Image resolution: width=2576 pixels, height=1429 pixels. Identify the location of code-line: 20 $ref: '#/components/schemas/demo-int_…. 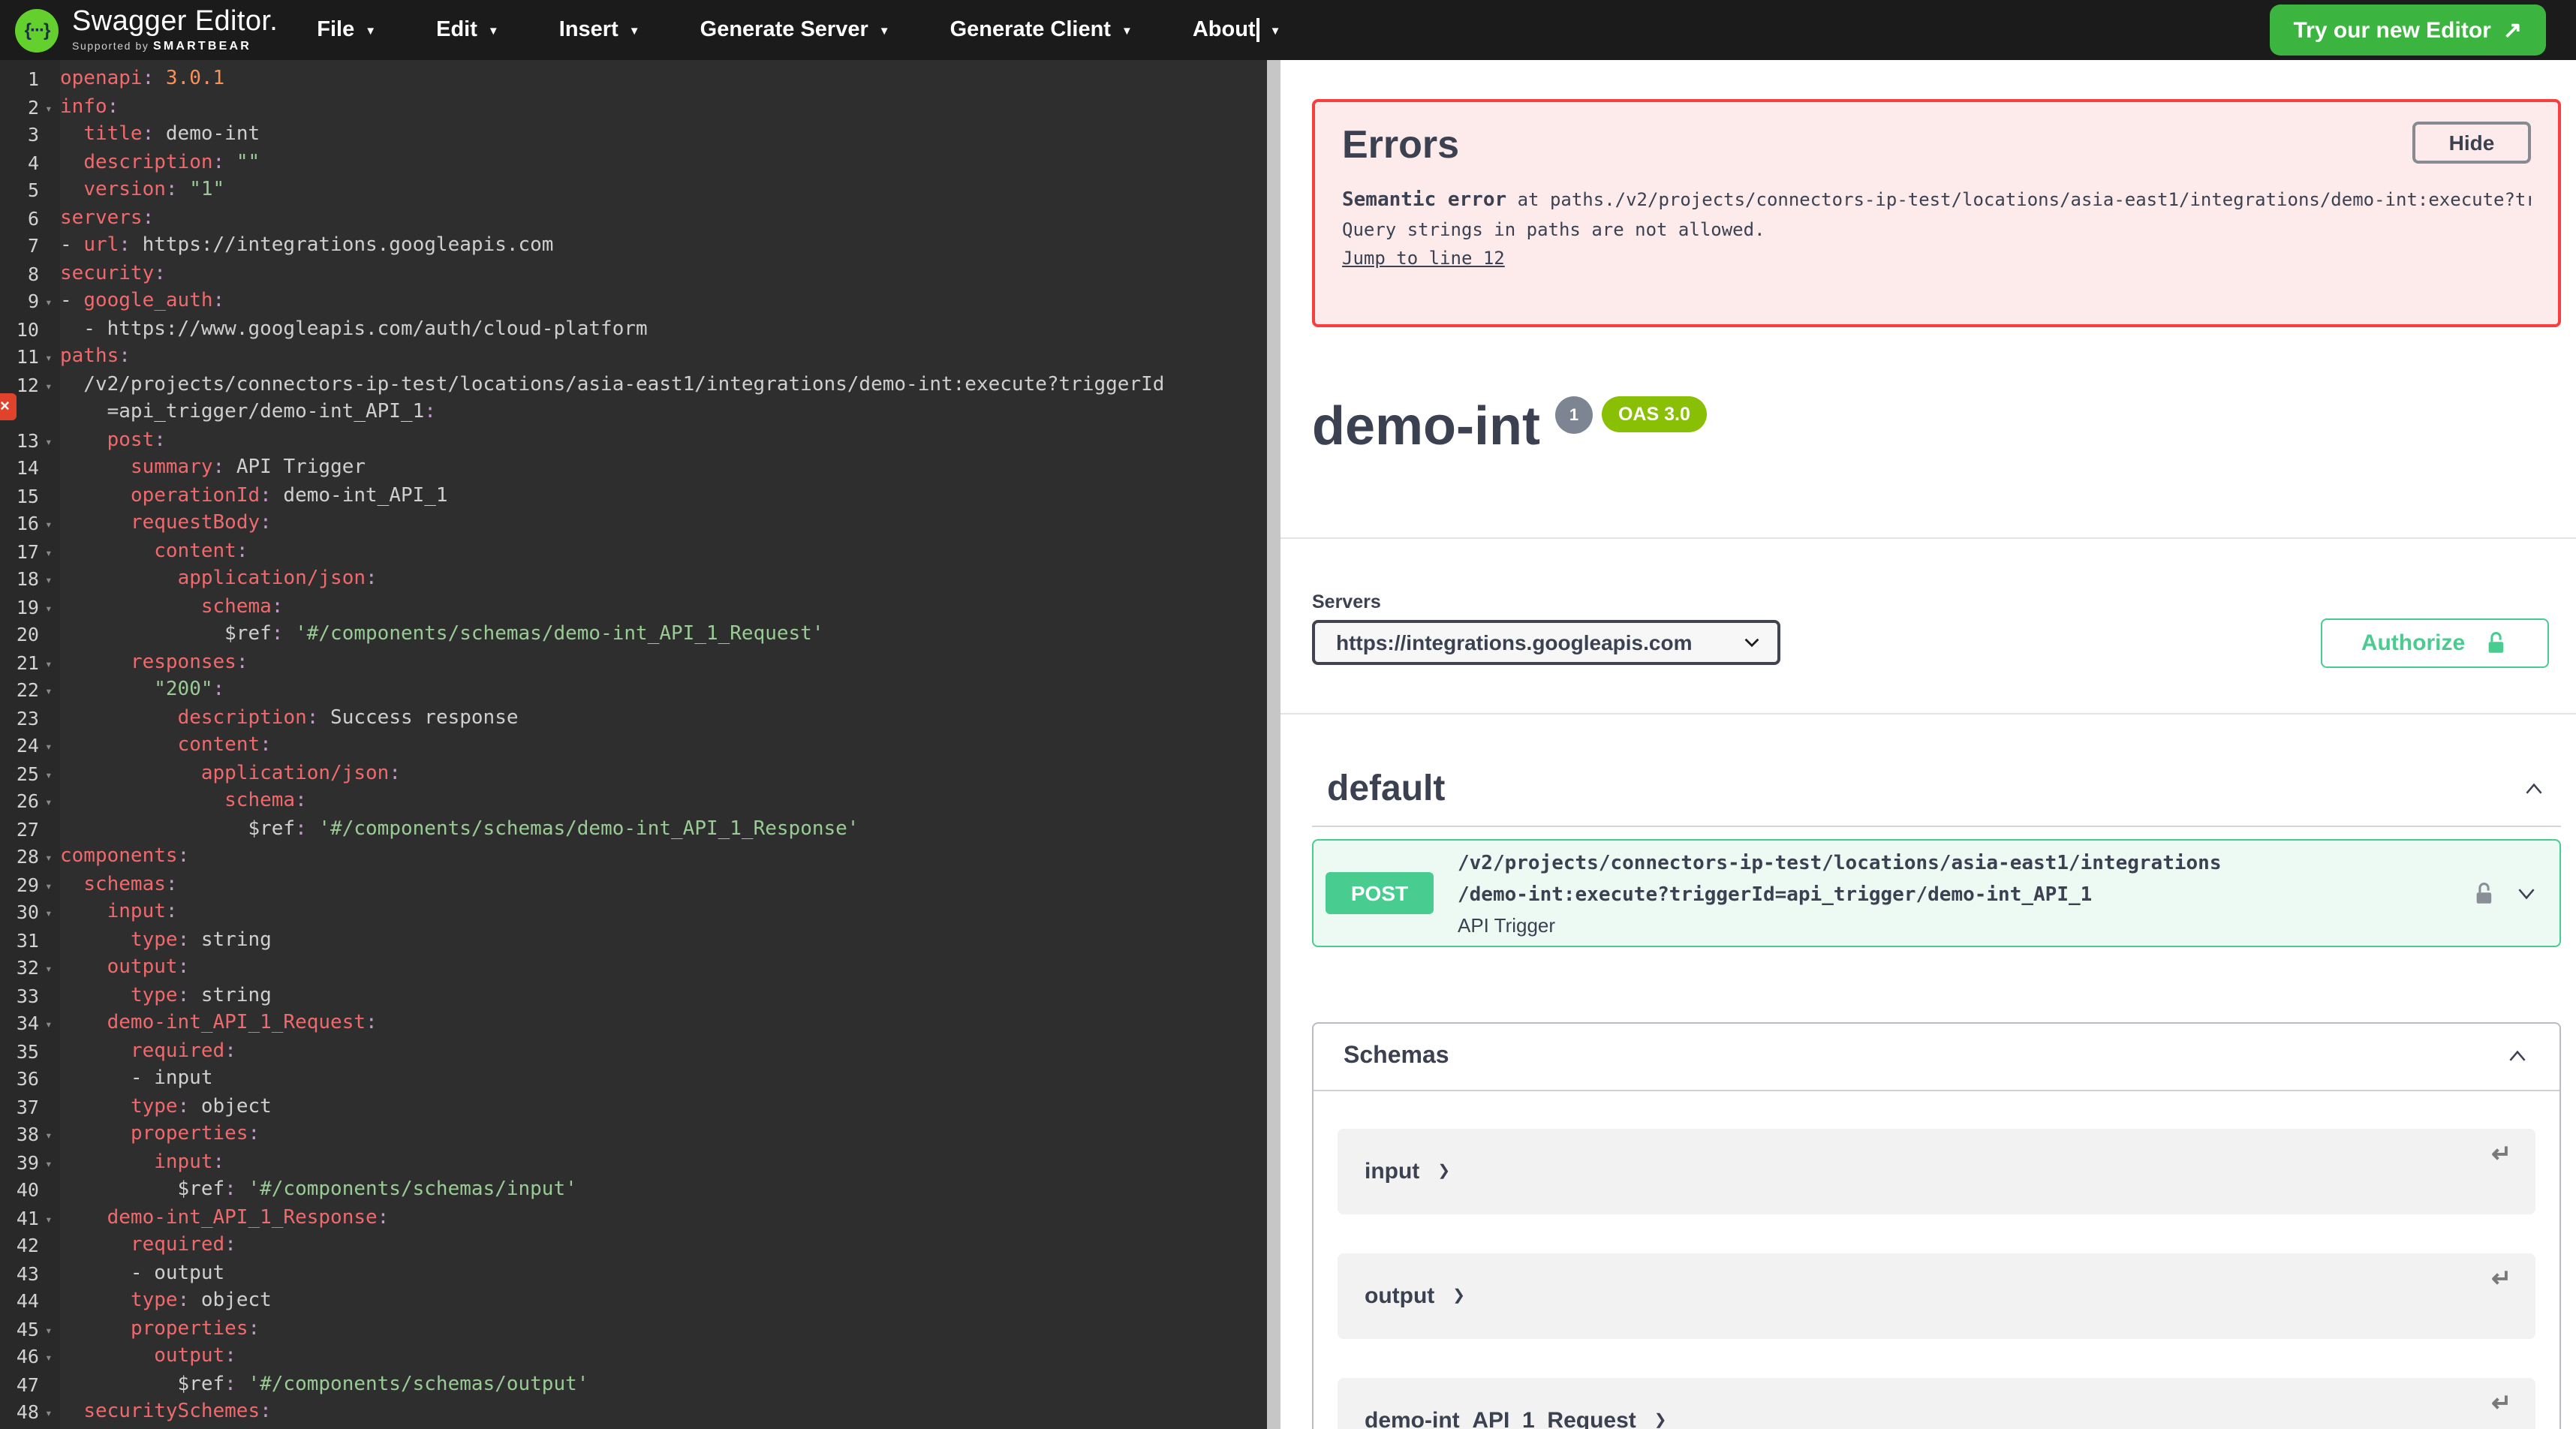
(640, 635).